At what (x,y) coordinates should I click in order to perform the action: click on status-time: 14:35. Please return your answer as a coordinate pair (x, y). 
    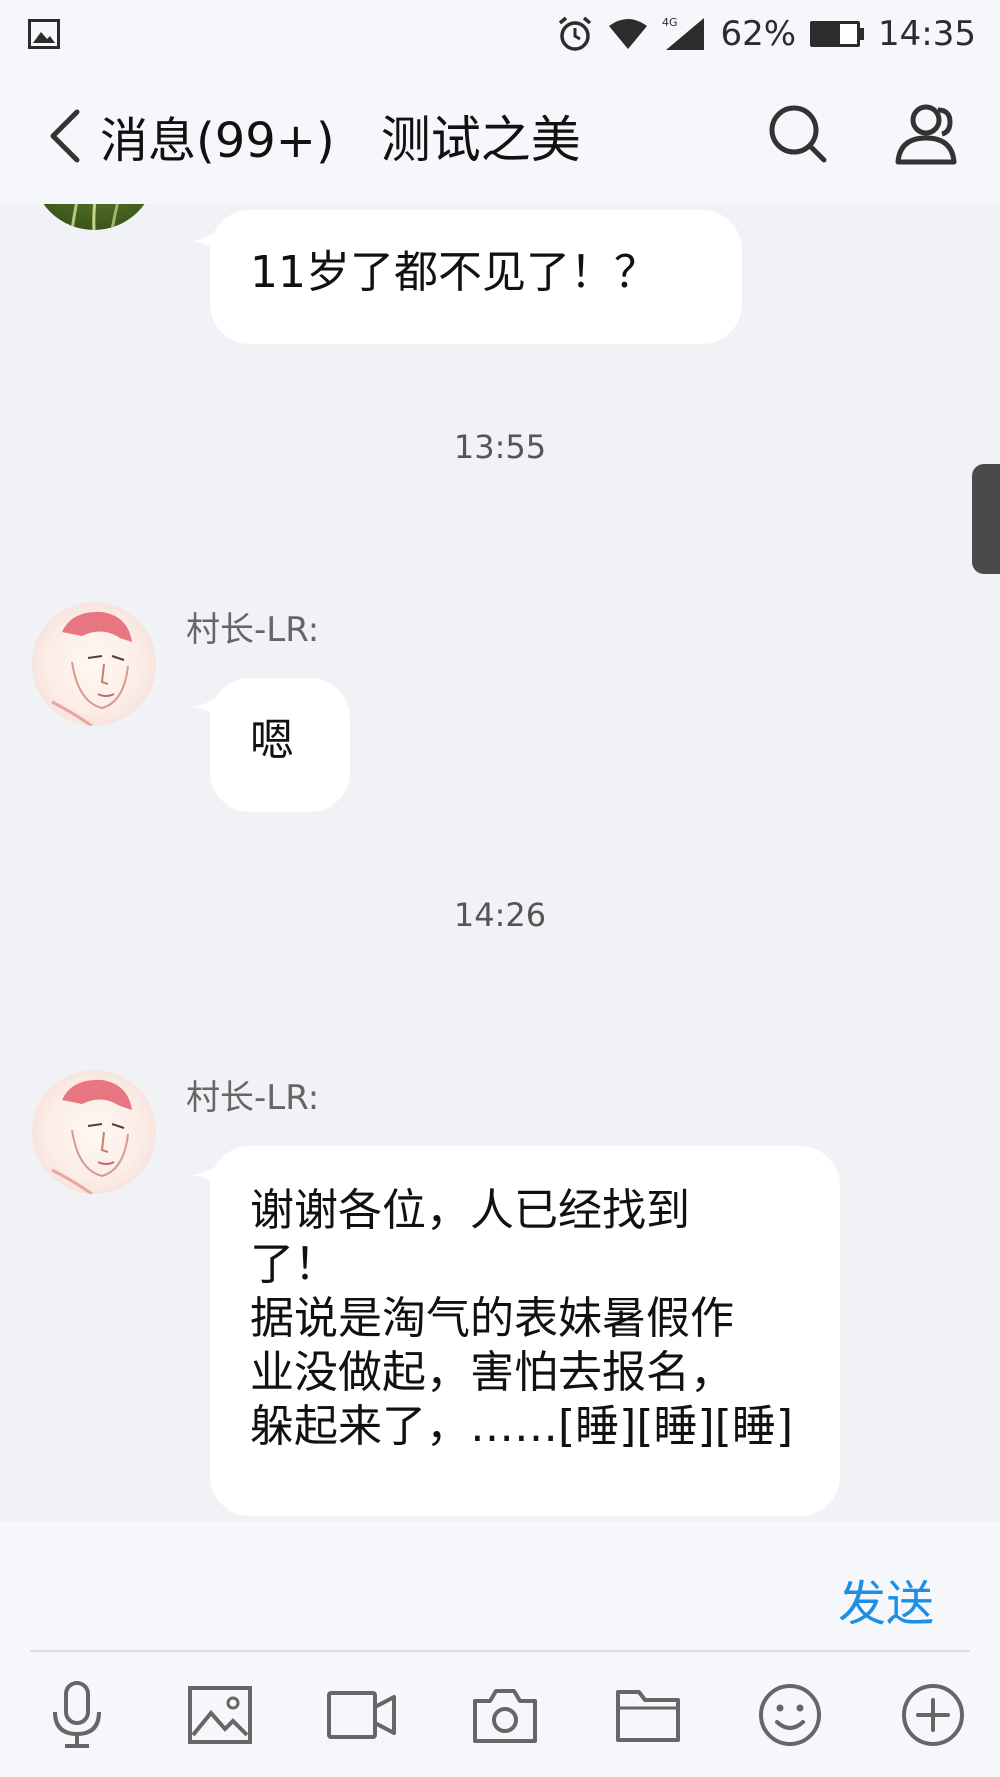
    Looking at the image, I should click on (927, 34).